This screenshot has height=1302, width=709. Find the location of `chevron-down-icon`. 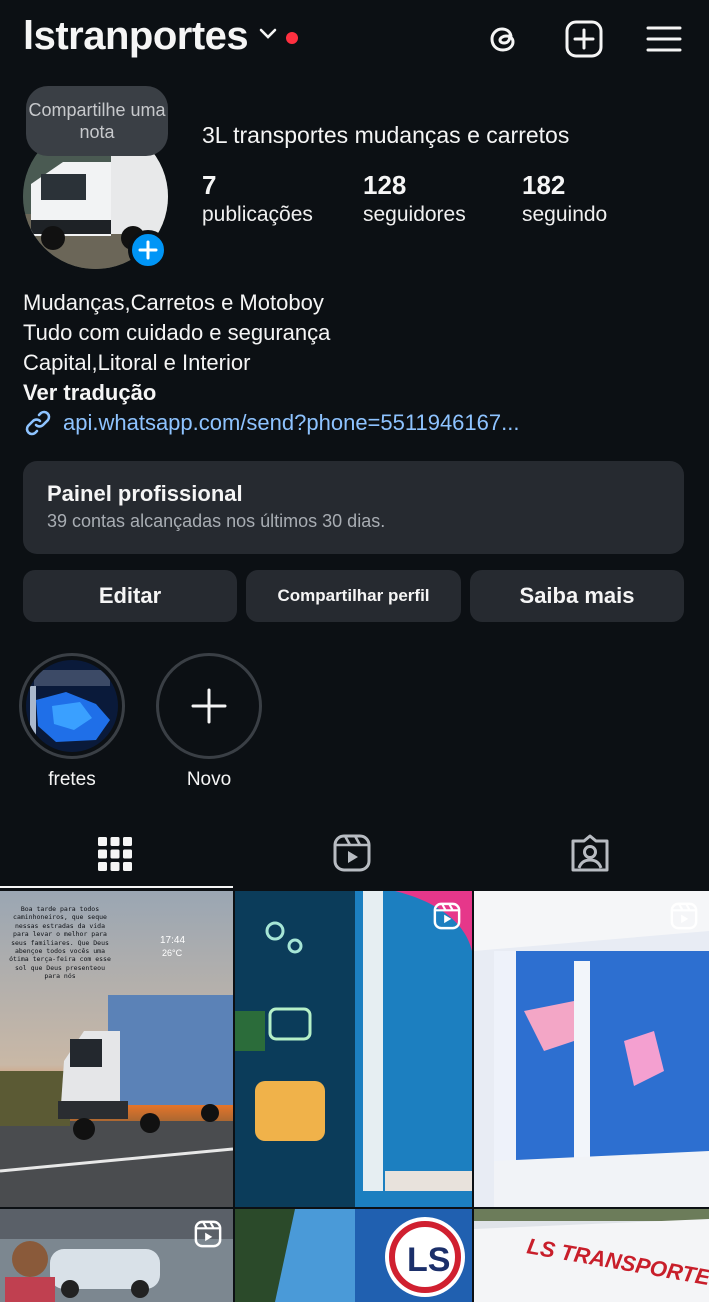

chevron-down-icon is located at coordinates (268, 34).